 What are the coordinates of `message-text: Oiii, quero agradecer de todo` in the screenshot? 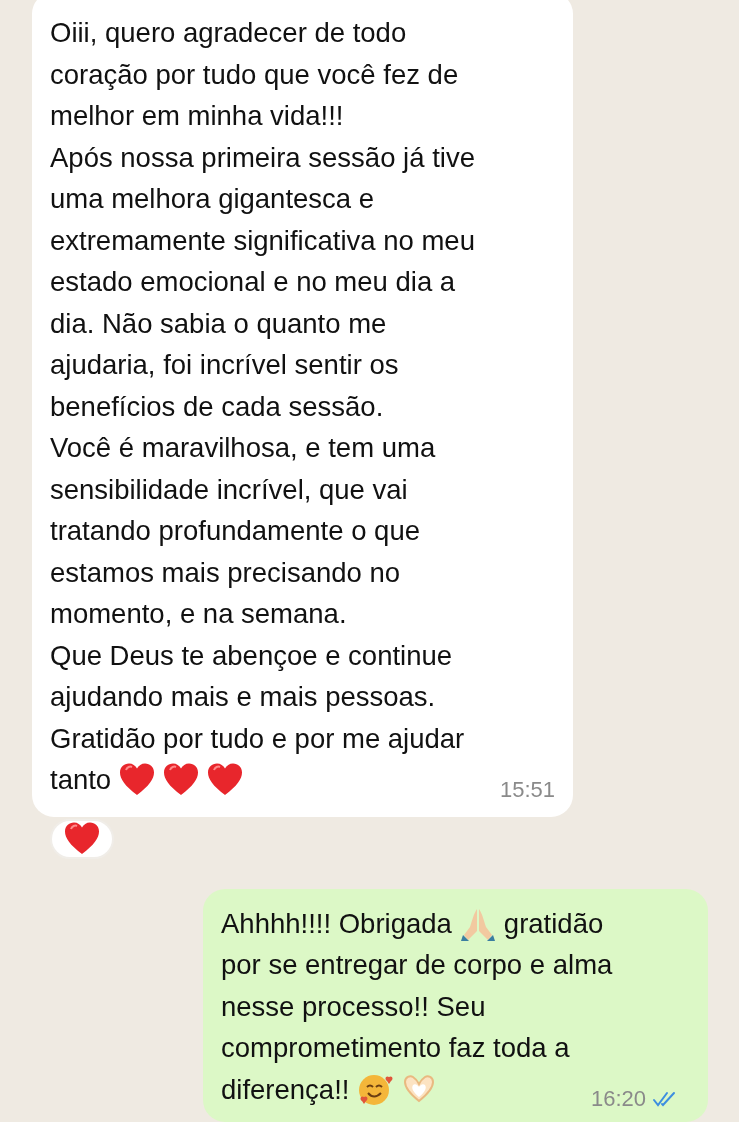 It's located at (228, 33).